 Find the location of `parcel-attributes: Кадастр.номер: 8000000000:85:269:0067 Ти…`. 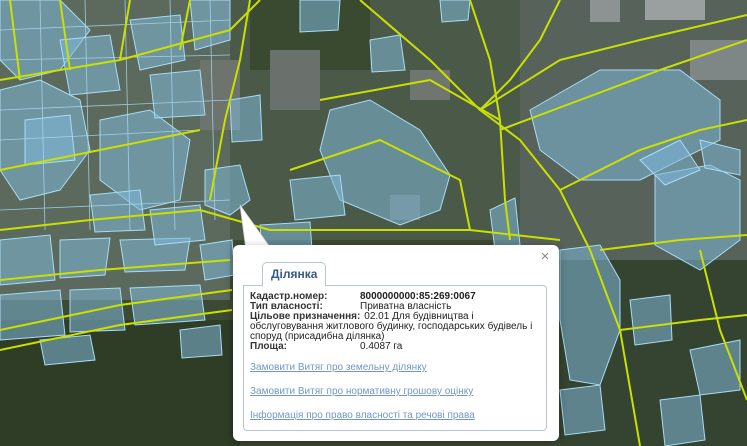

parcel-attributes: Кадастр.номер: 8000000000:85:269:0067 Ти… is located at coordinates (395, 322).